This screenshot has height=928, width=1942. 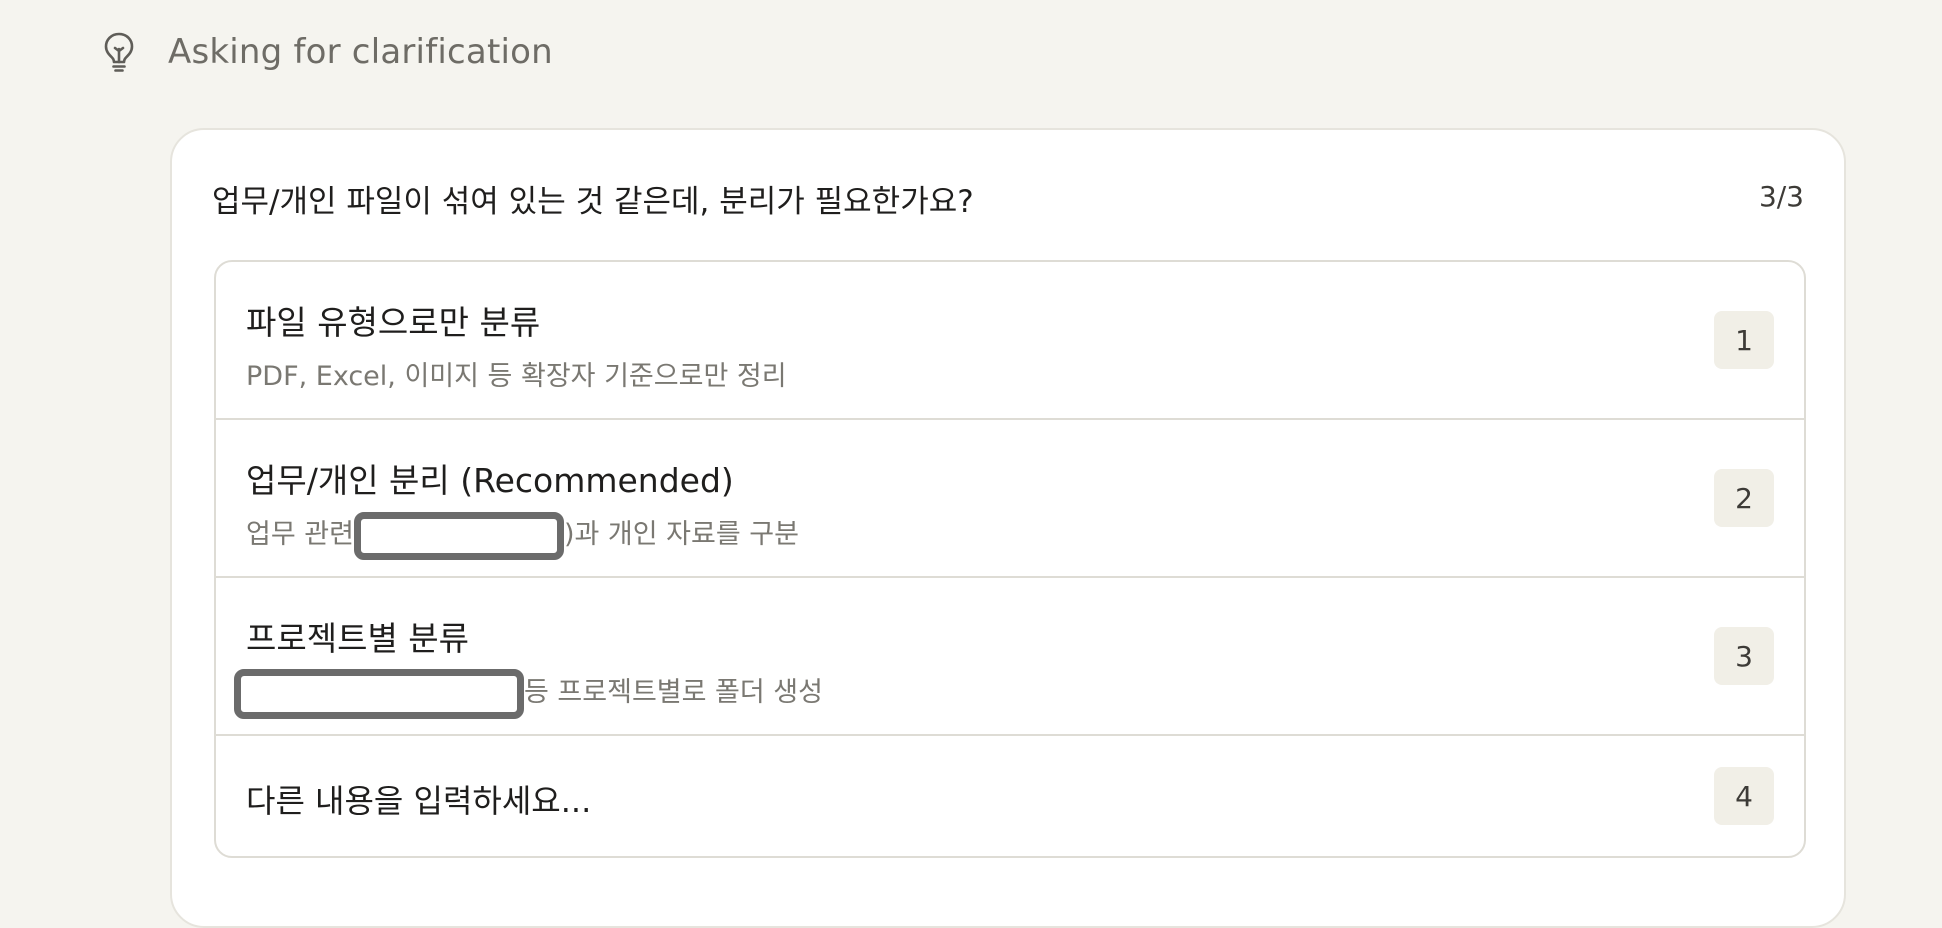 I want to click on option-title: 파일 유형으로만 분류, so click(x=393, y=322).